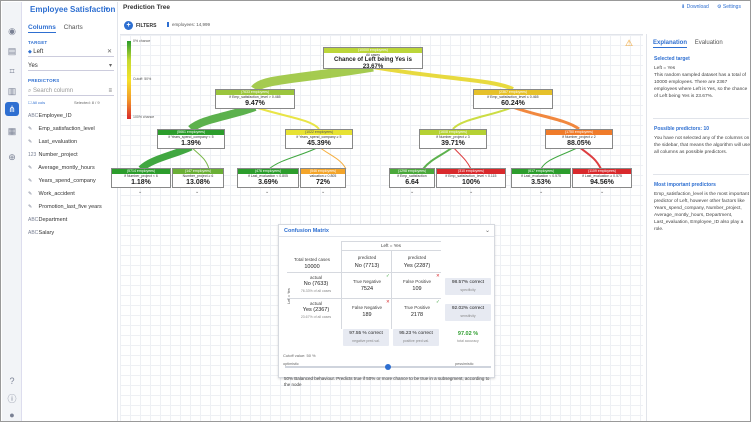 The width and height of the screenshot is (751, 422). Describe the element at coordinates (316, 291) in the screenshot. I see `actual-no-pct: 76.33% of all cases` at that location.